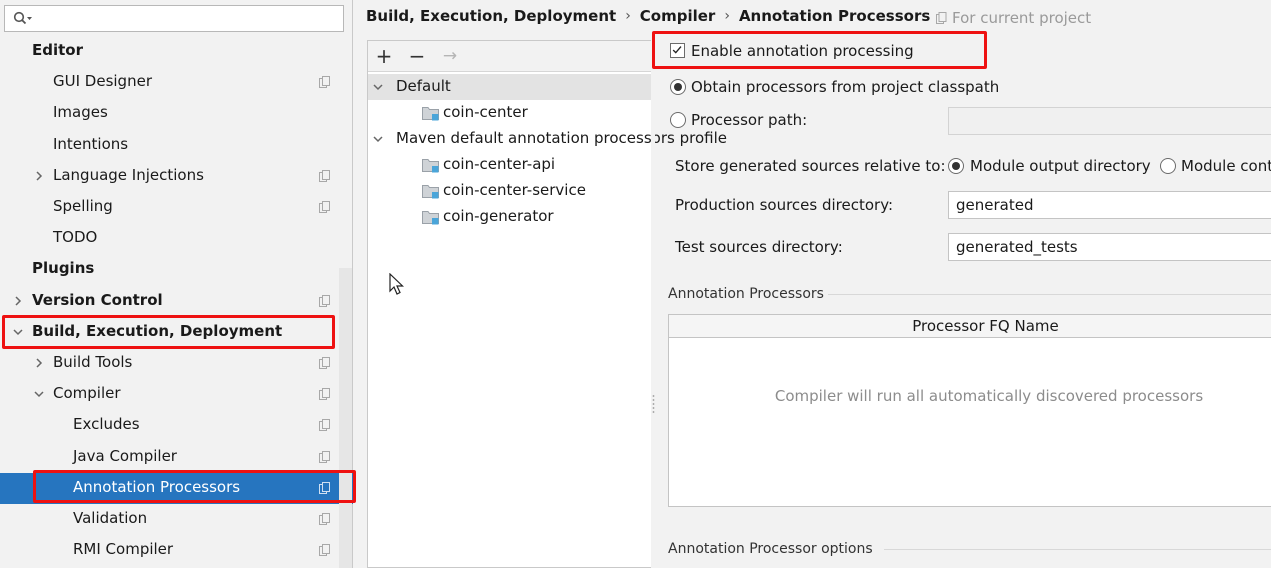 The width and height of the screenshot is (1271, 568). I want to click on obtain-from-classpath-radio, so click(678, 87).